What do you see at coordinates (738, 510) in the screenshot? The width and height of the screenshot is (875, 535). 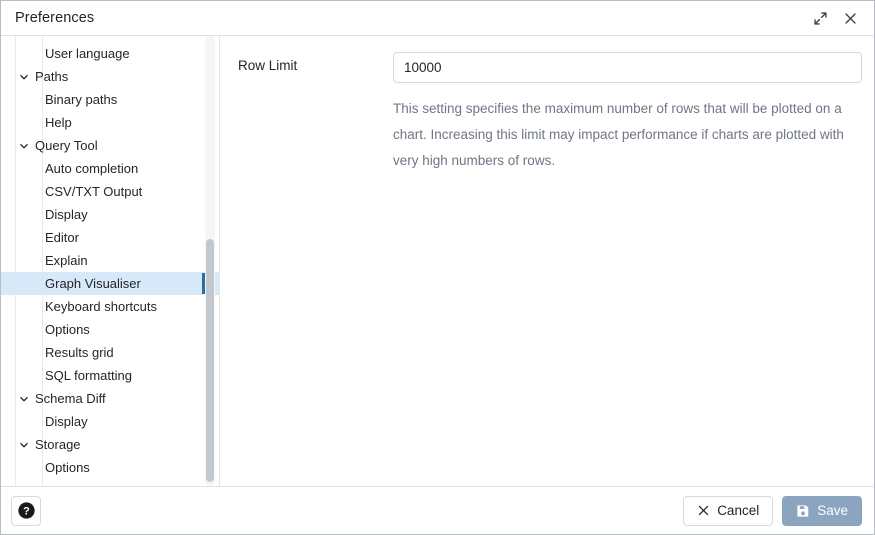 I see `cancel-button-label: Cancel` at bounding box center [738, 510].